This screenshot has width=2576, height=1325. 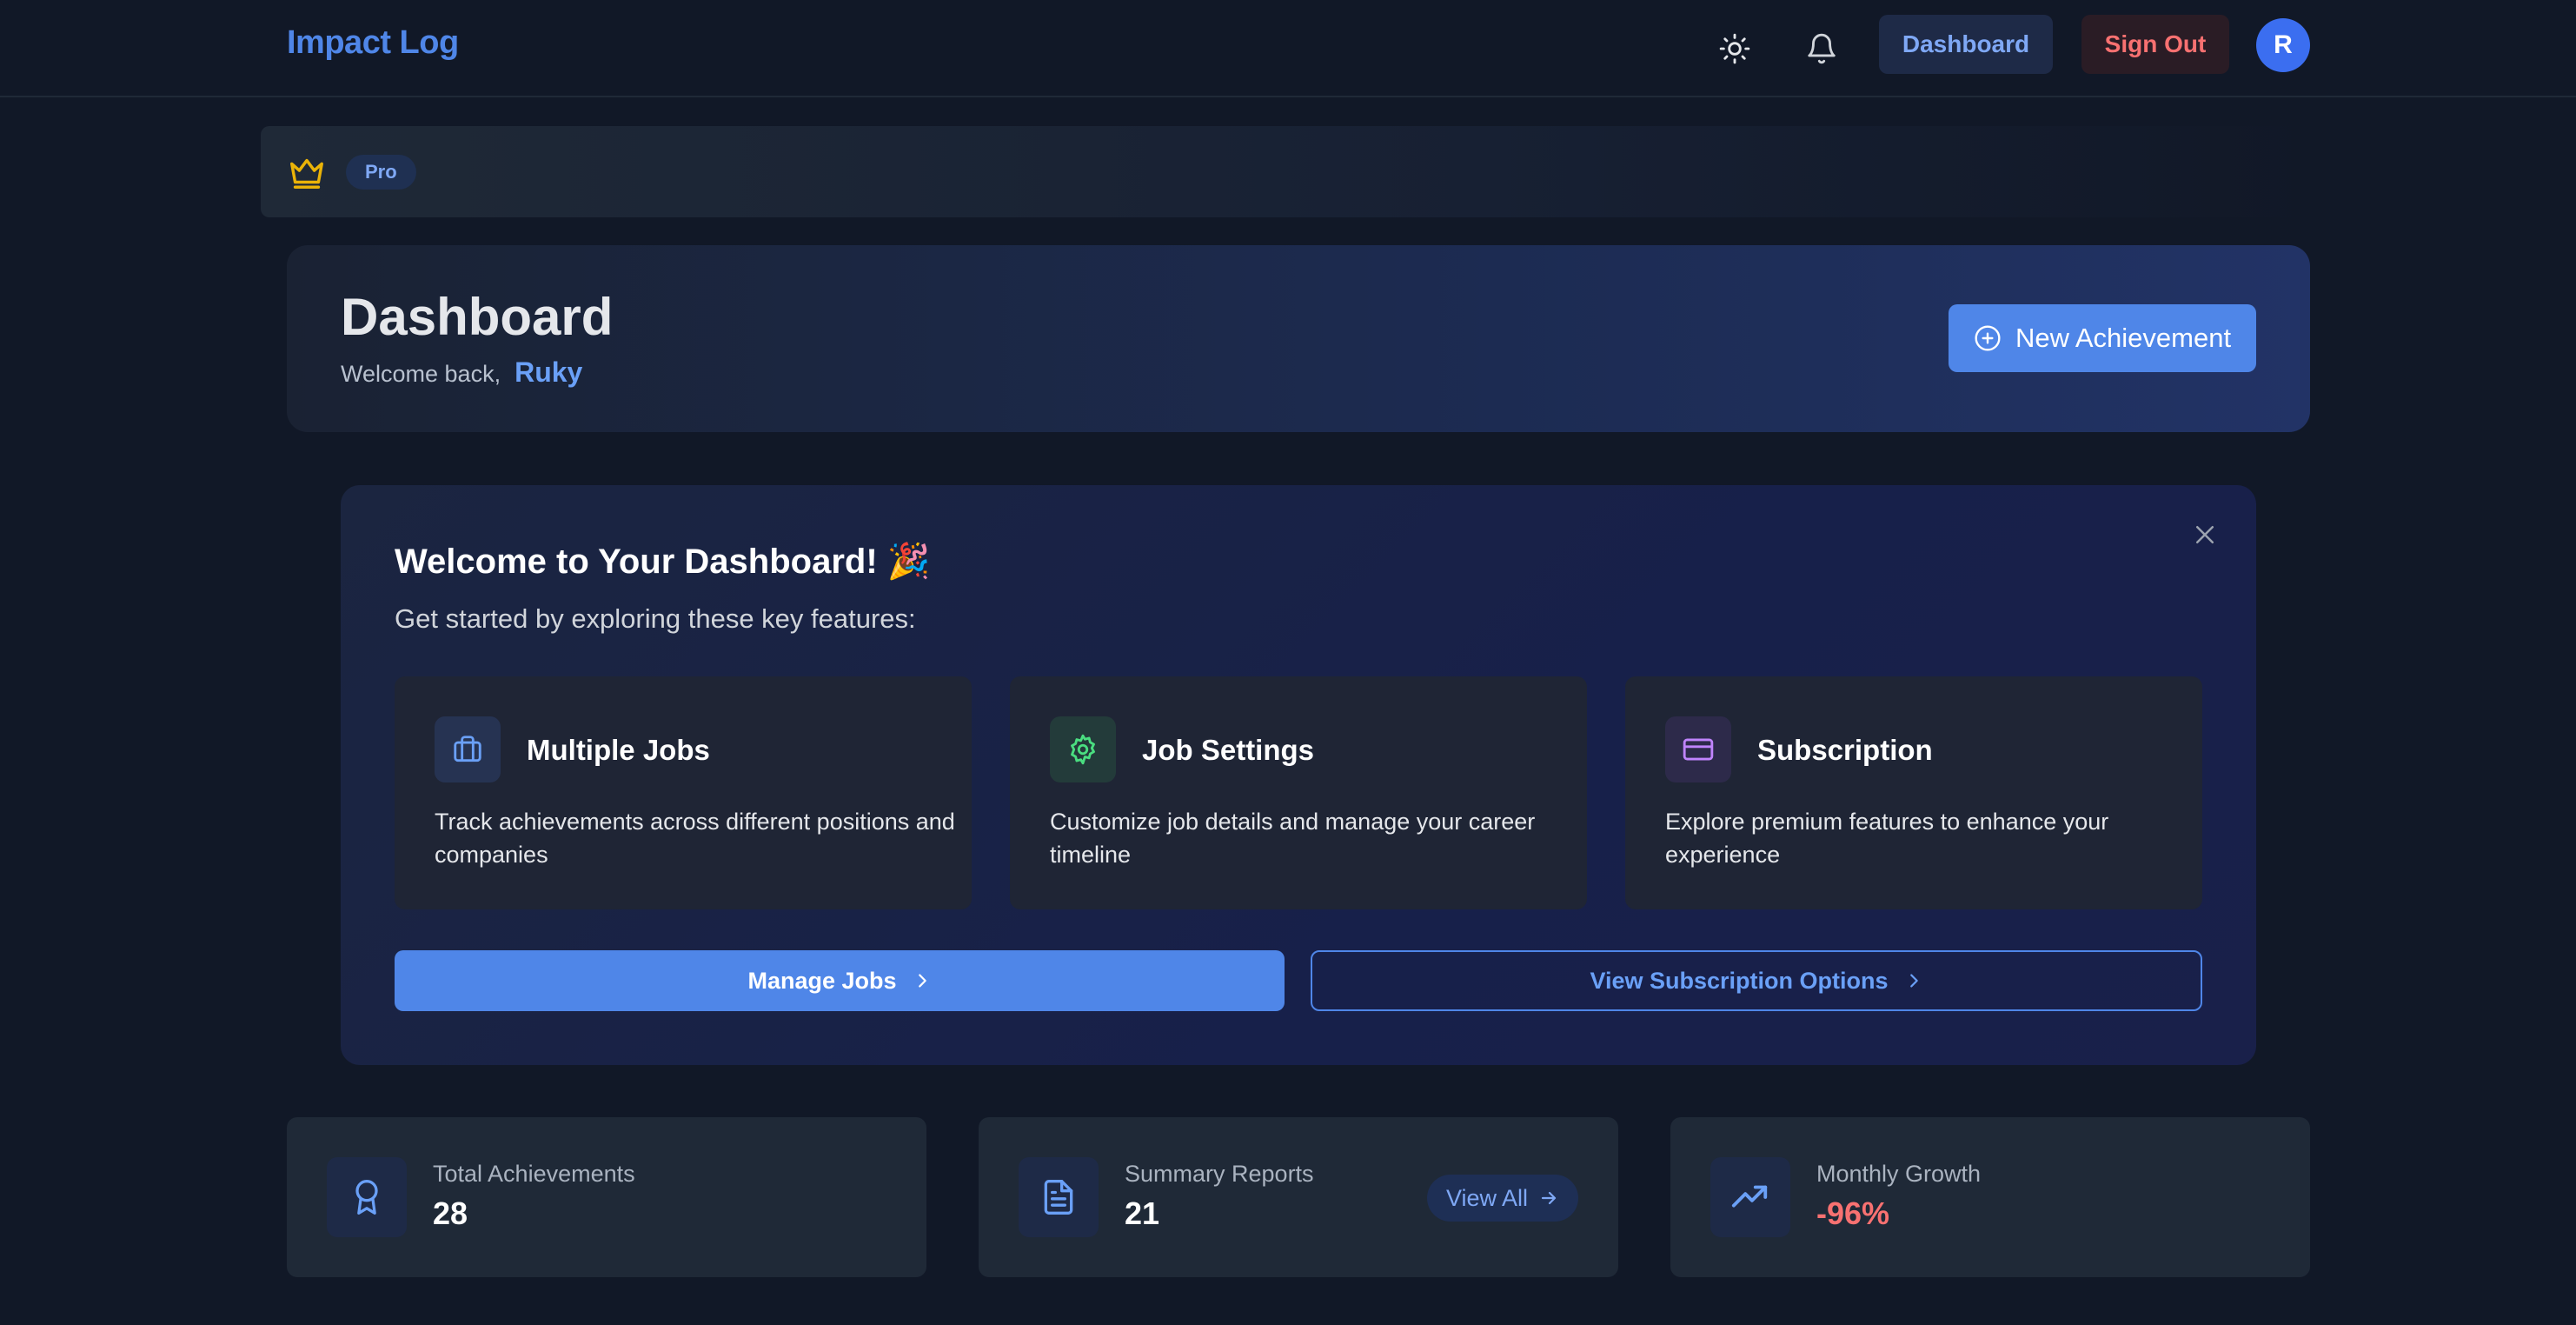 I want to click on user-name: Ruky, so click(x=549, y=372).